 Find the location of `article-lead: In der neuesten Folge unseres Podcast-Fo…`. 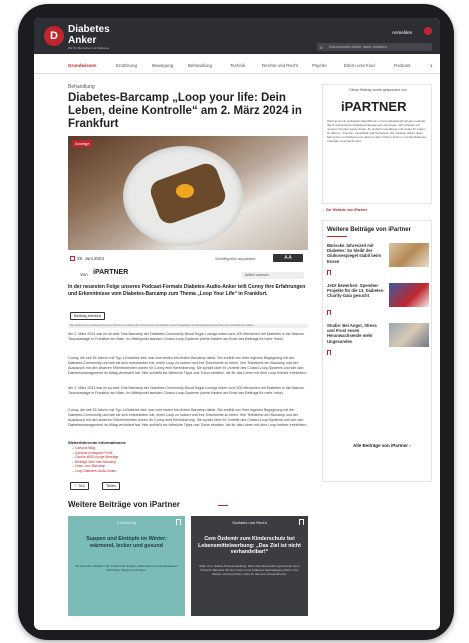

article-lead: In der neuesten Folge unseres Podcast-Fo… is located at coordinates (187, 290).